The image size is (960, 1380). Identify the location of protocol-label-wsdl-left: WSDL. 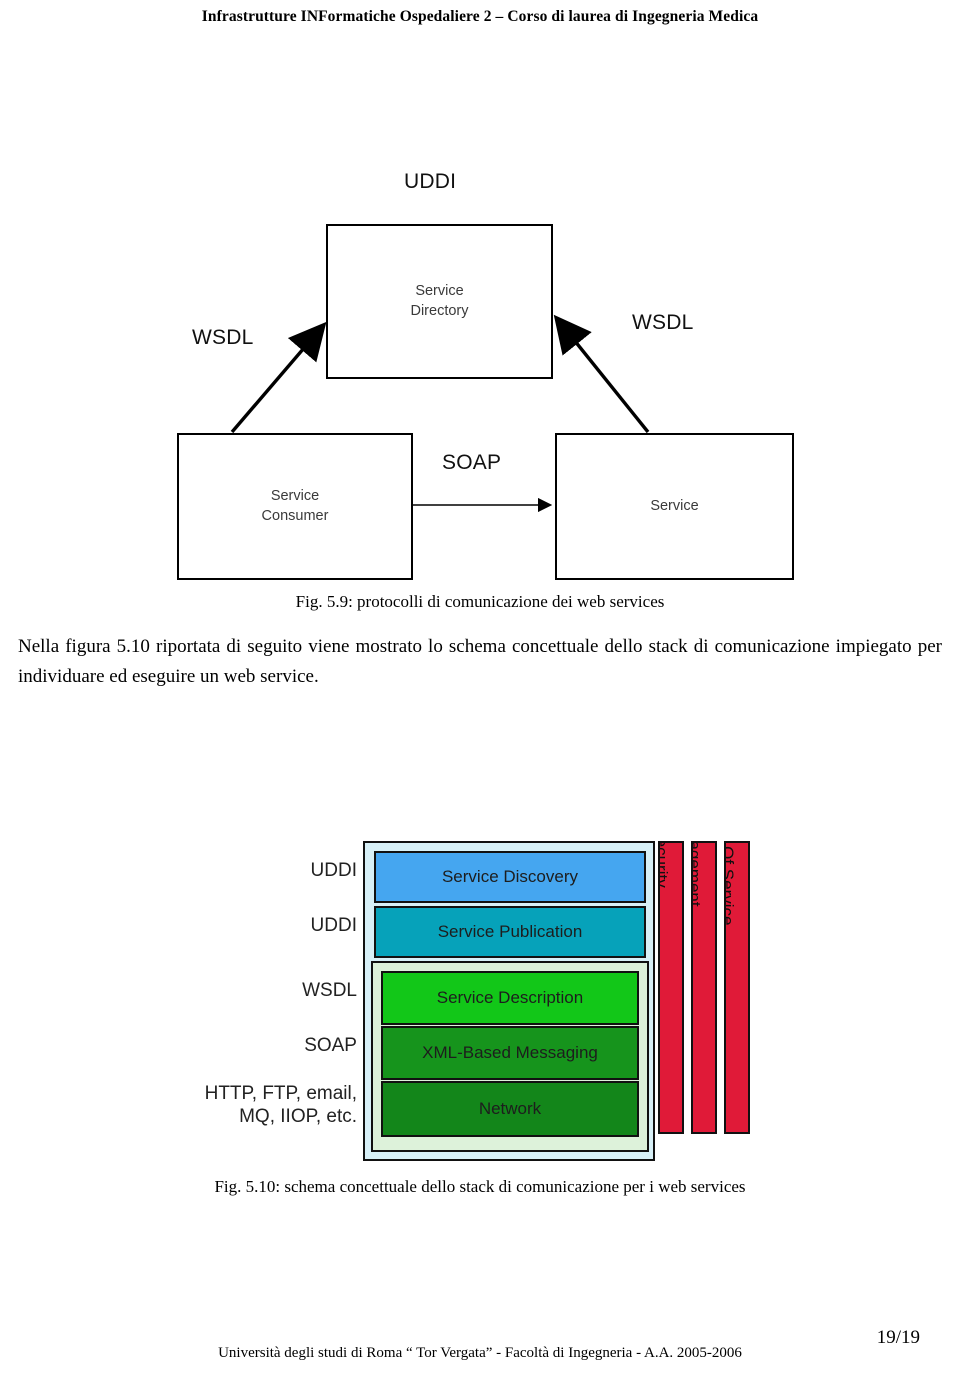
(223, 337).